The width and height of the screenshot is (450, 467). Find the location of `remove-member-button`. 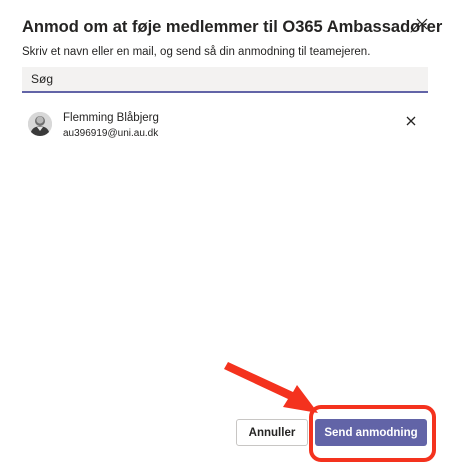

remove-member-button is located at coordinates (411, 122).